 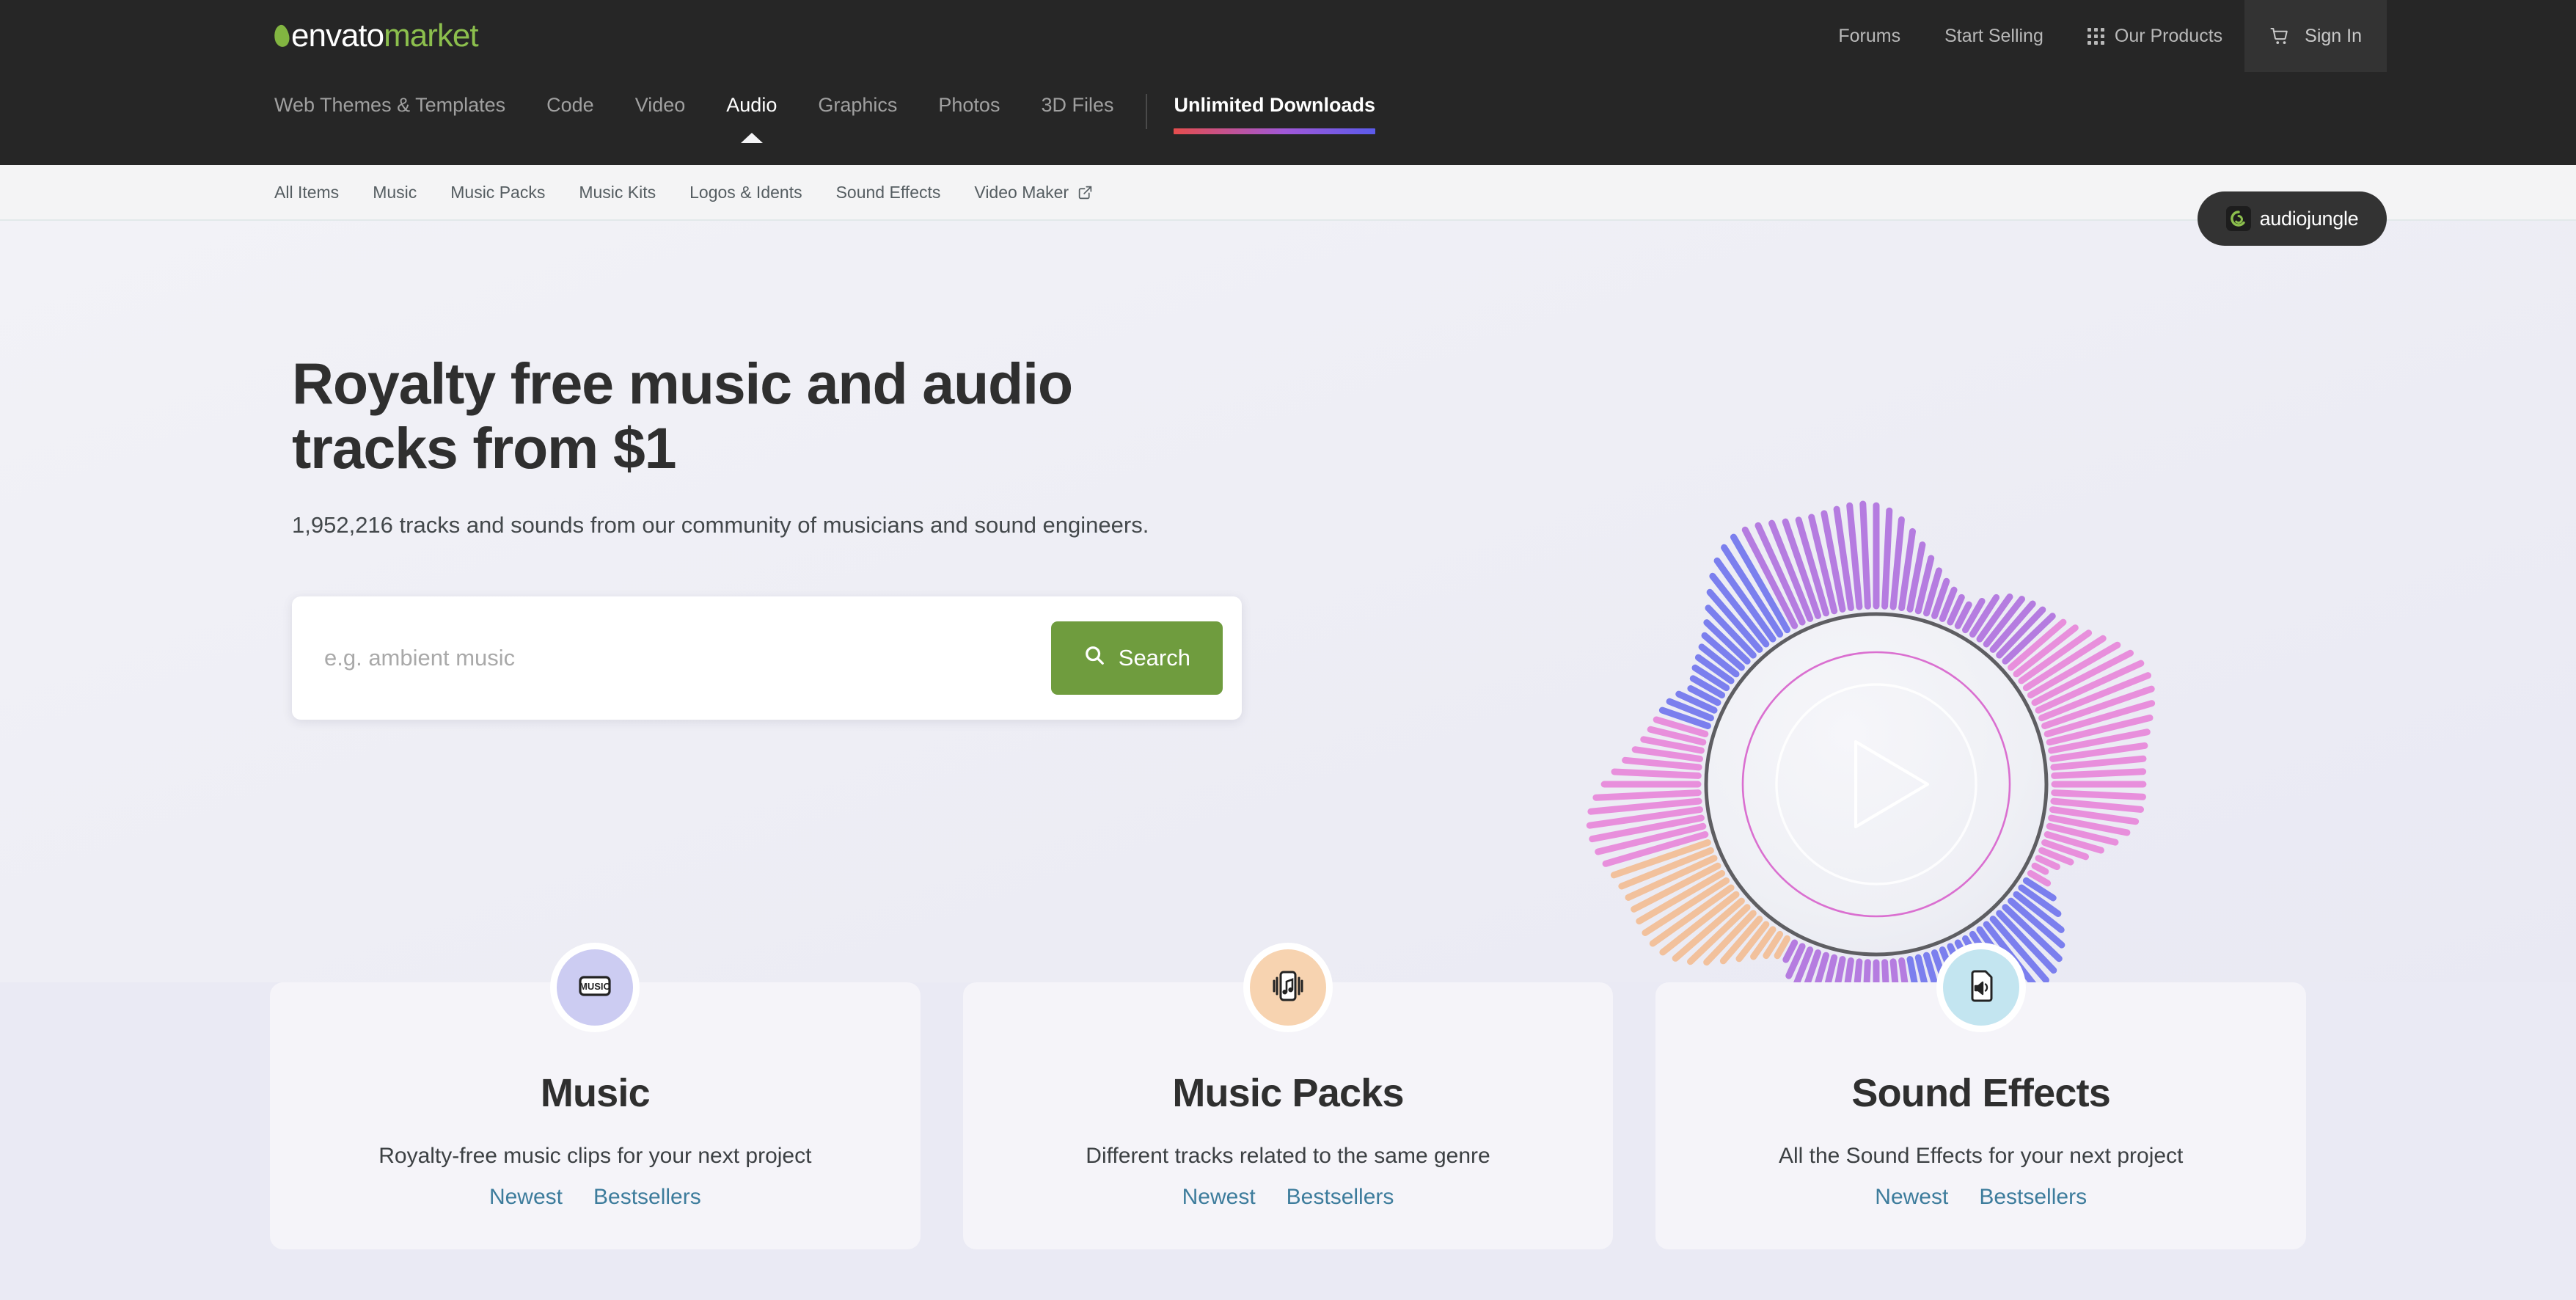 I want to click on top-link-start-selling: Start Selling, so click(x=1993, y=36).